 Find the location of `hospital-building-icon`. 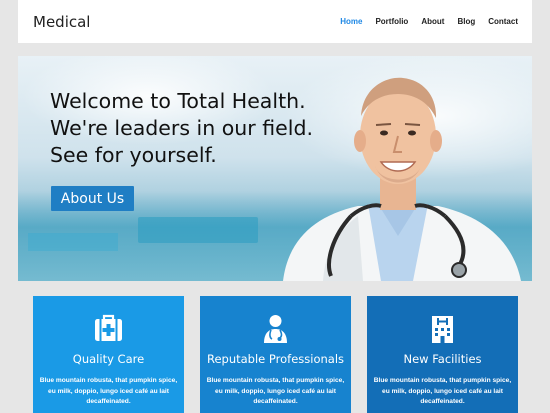

hospital-building-icon is located at coordinates (442, 329).